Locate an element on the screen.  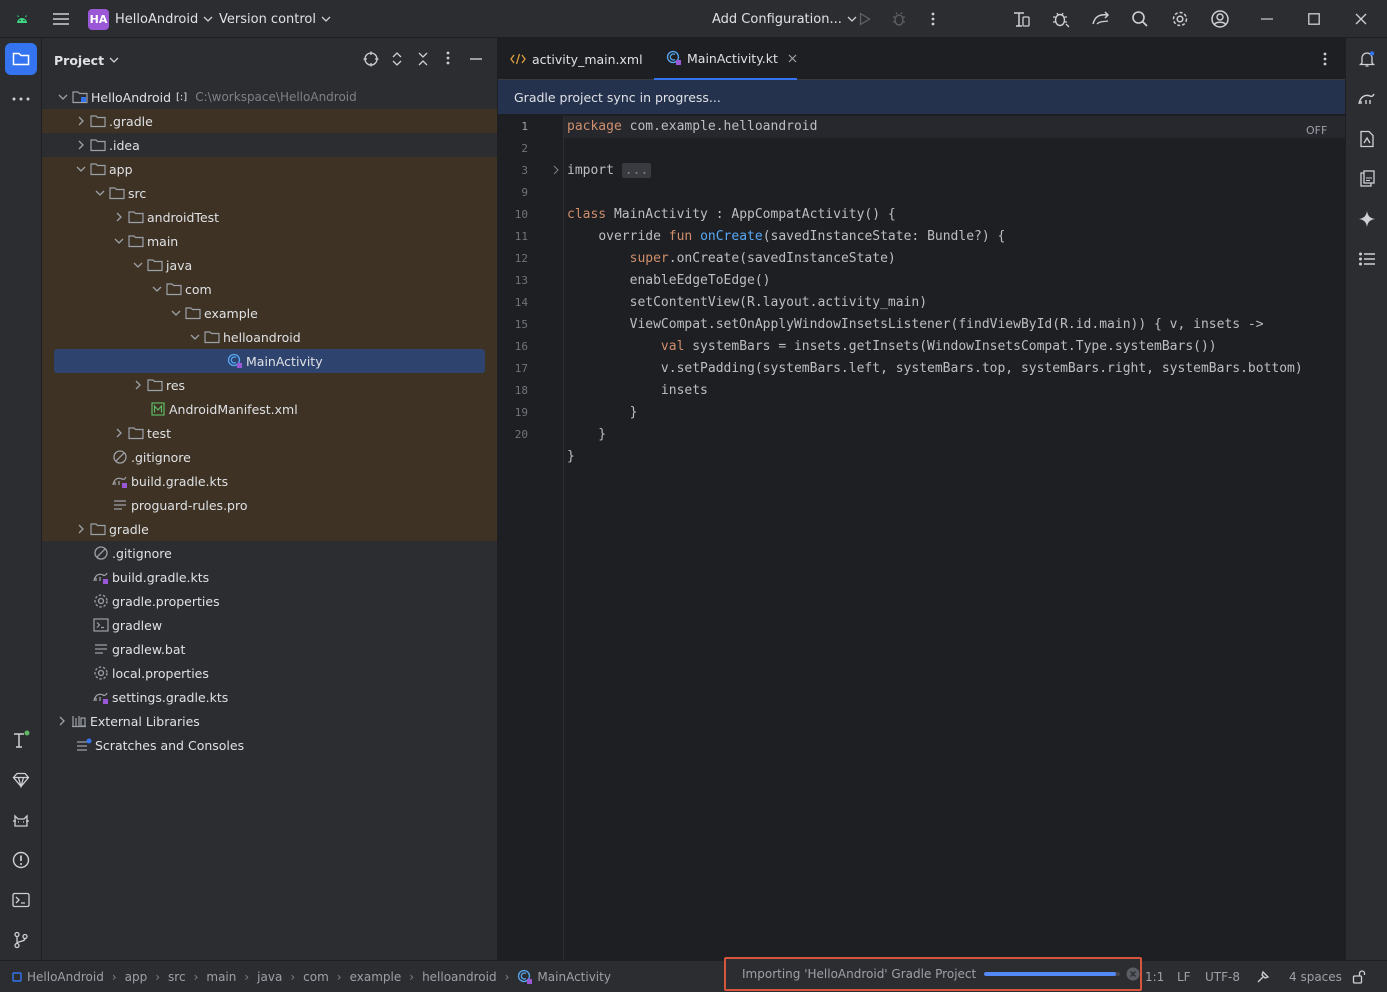
project-tool-button is located at coordinates (21, 59).